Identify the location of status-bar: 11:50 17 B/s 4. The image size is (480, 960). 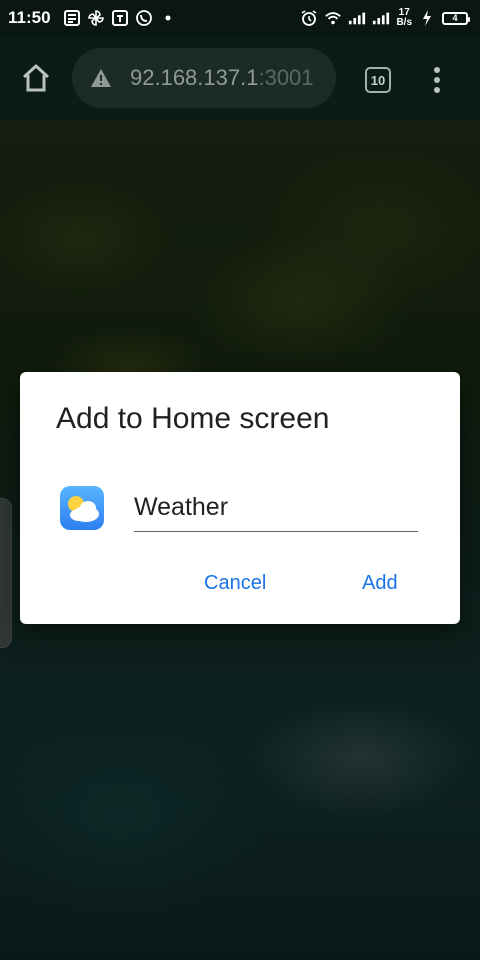
(240, 18).